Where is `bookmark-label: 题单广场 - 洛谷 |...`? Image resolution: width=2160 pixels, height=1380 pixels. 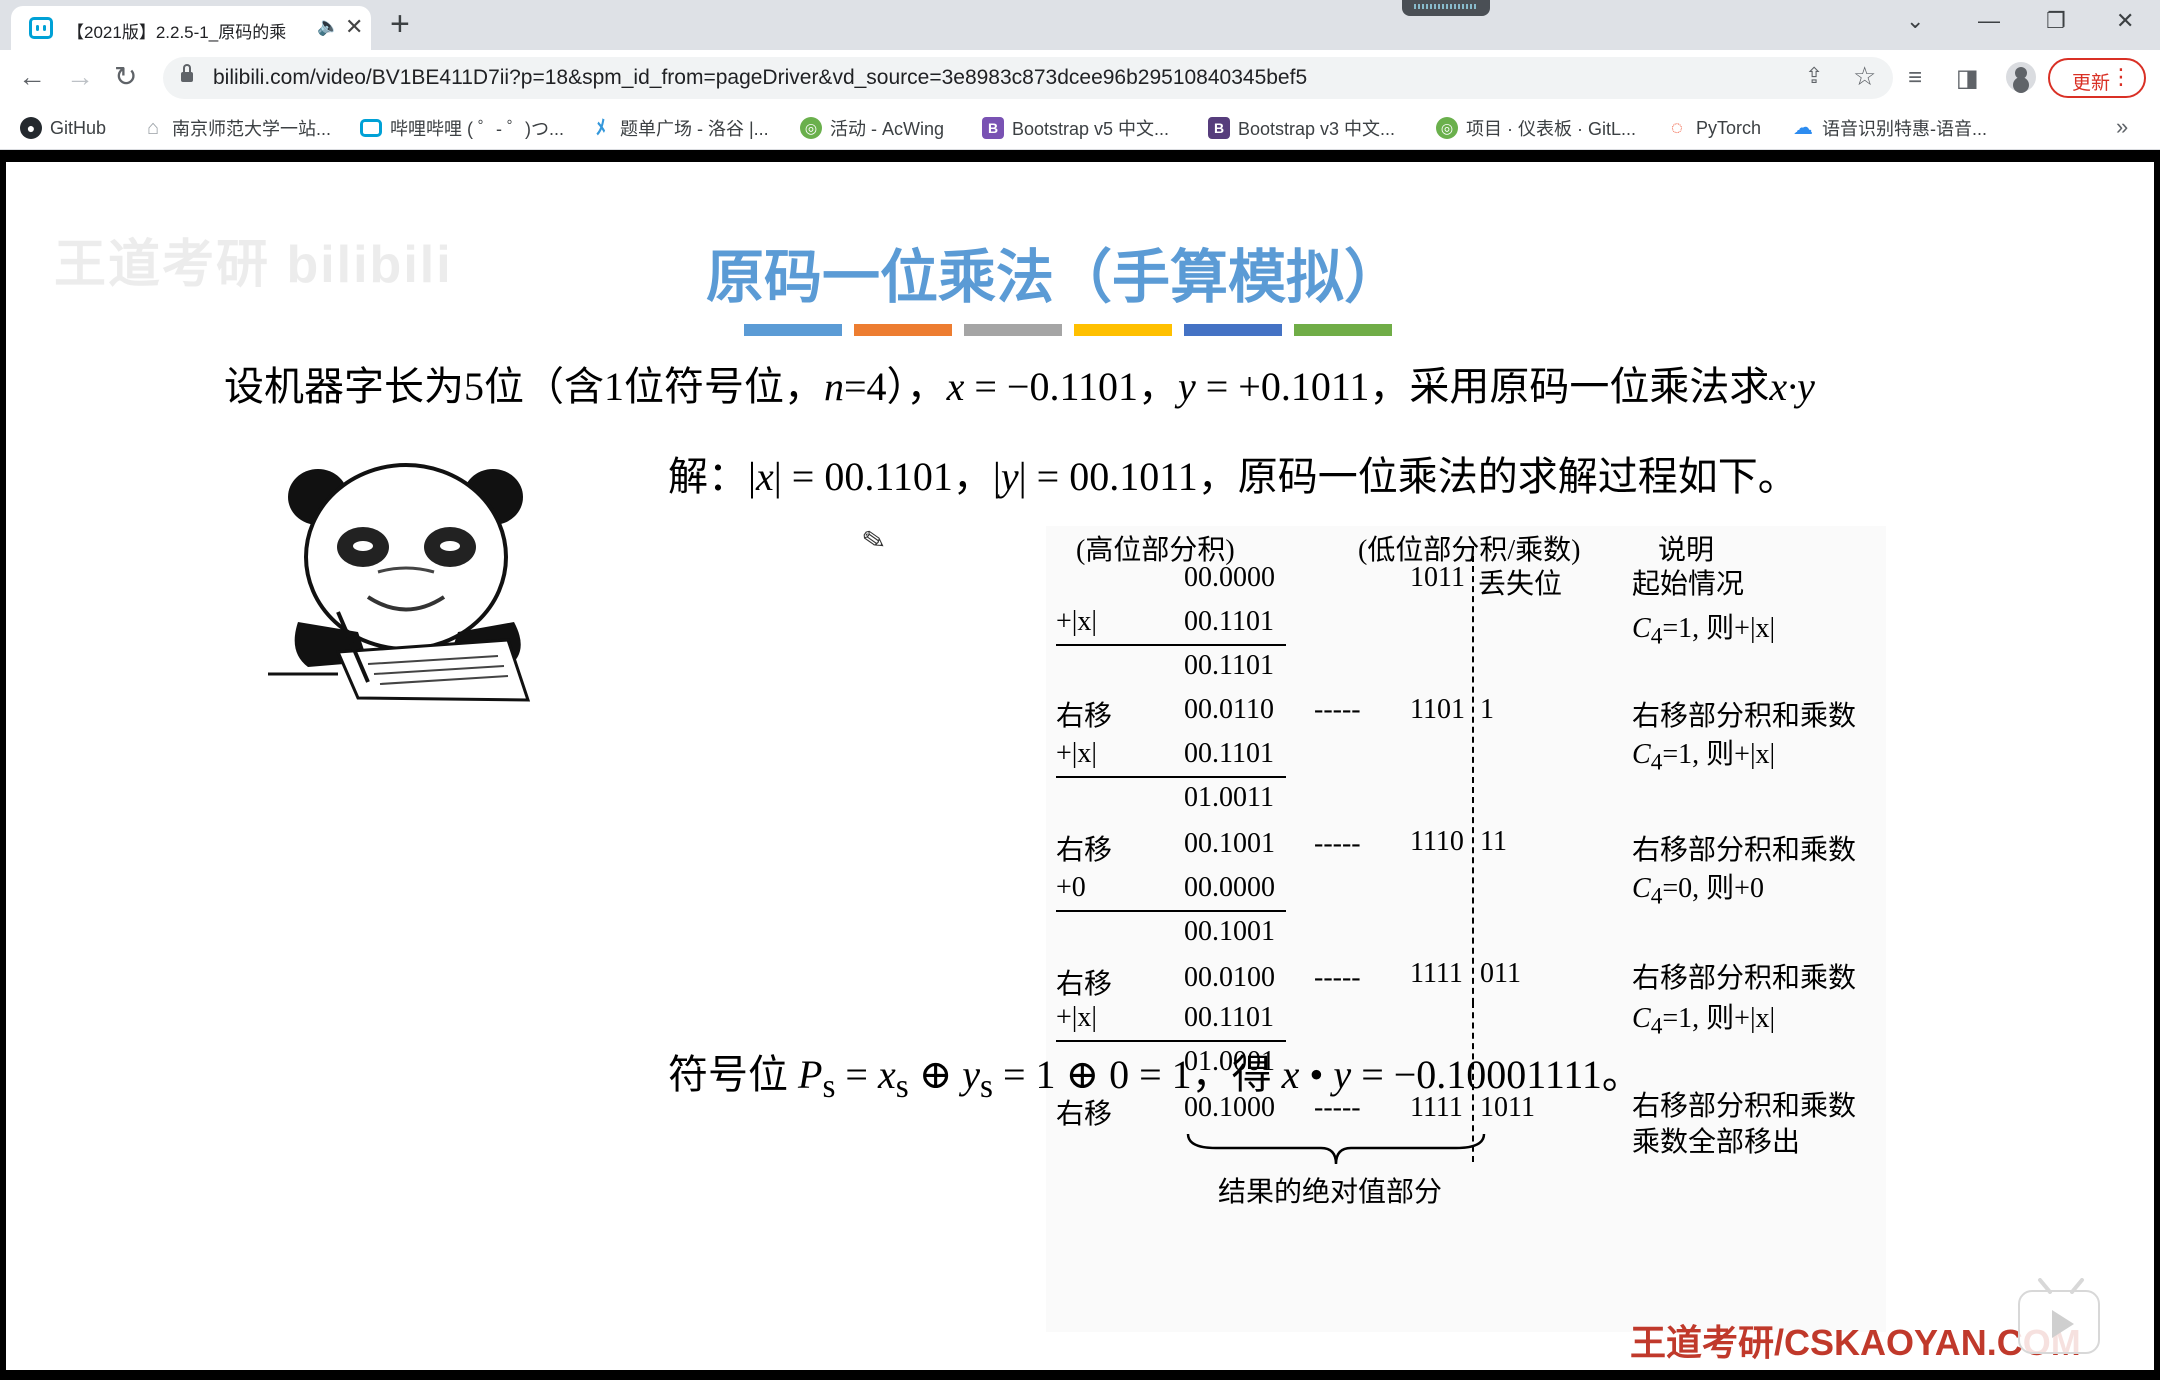 bookmark-label: 题单广场 - 洛谷 |... is located at coordinates (694, 129).